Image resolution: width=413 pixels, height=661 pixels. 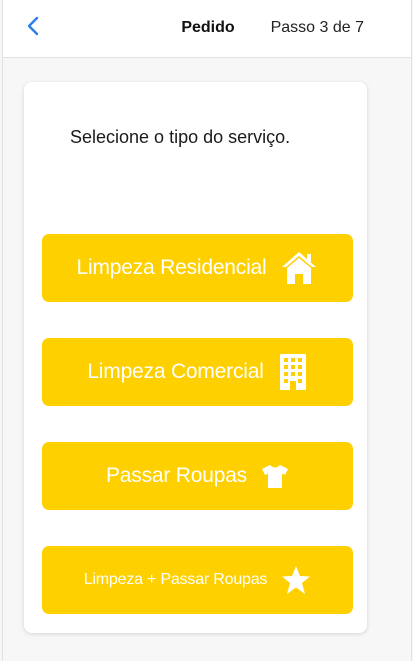 What do you see at coordinates (175, 579) in the screenshot?
I see `service-label: Limpeza + Passar Roupas` at bounding box center [175, 579].